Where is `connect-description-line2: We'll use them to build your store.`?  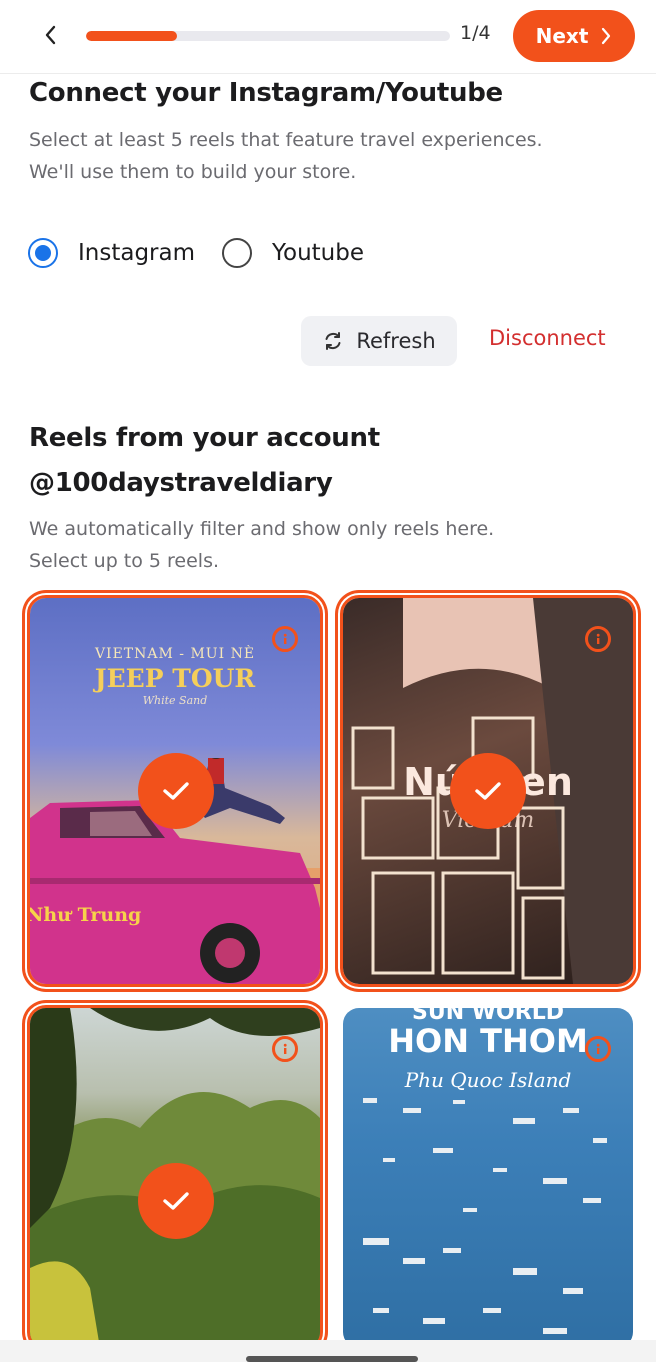
connect-description-line2: We'll use them to build your store. is located at coordinates (193, 172).